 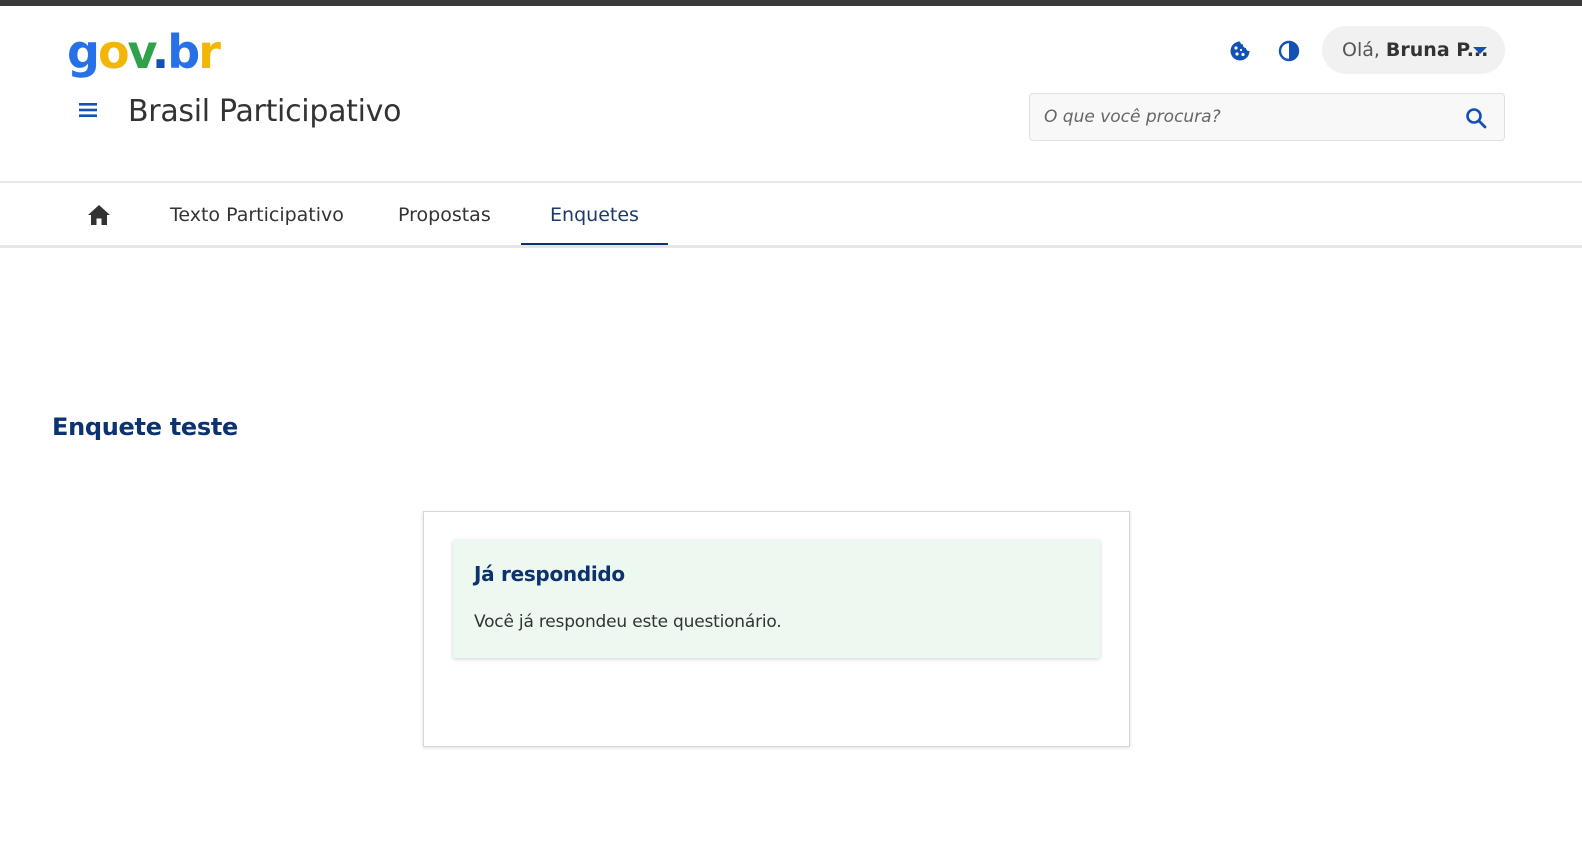 I want to click on hamburger-icon, so click(x=88, y=110).